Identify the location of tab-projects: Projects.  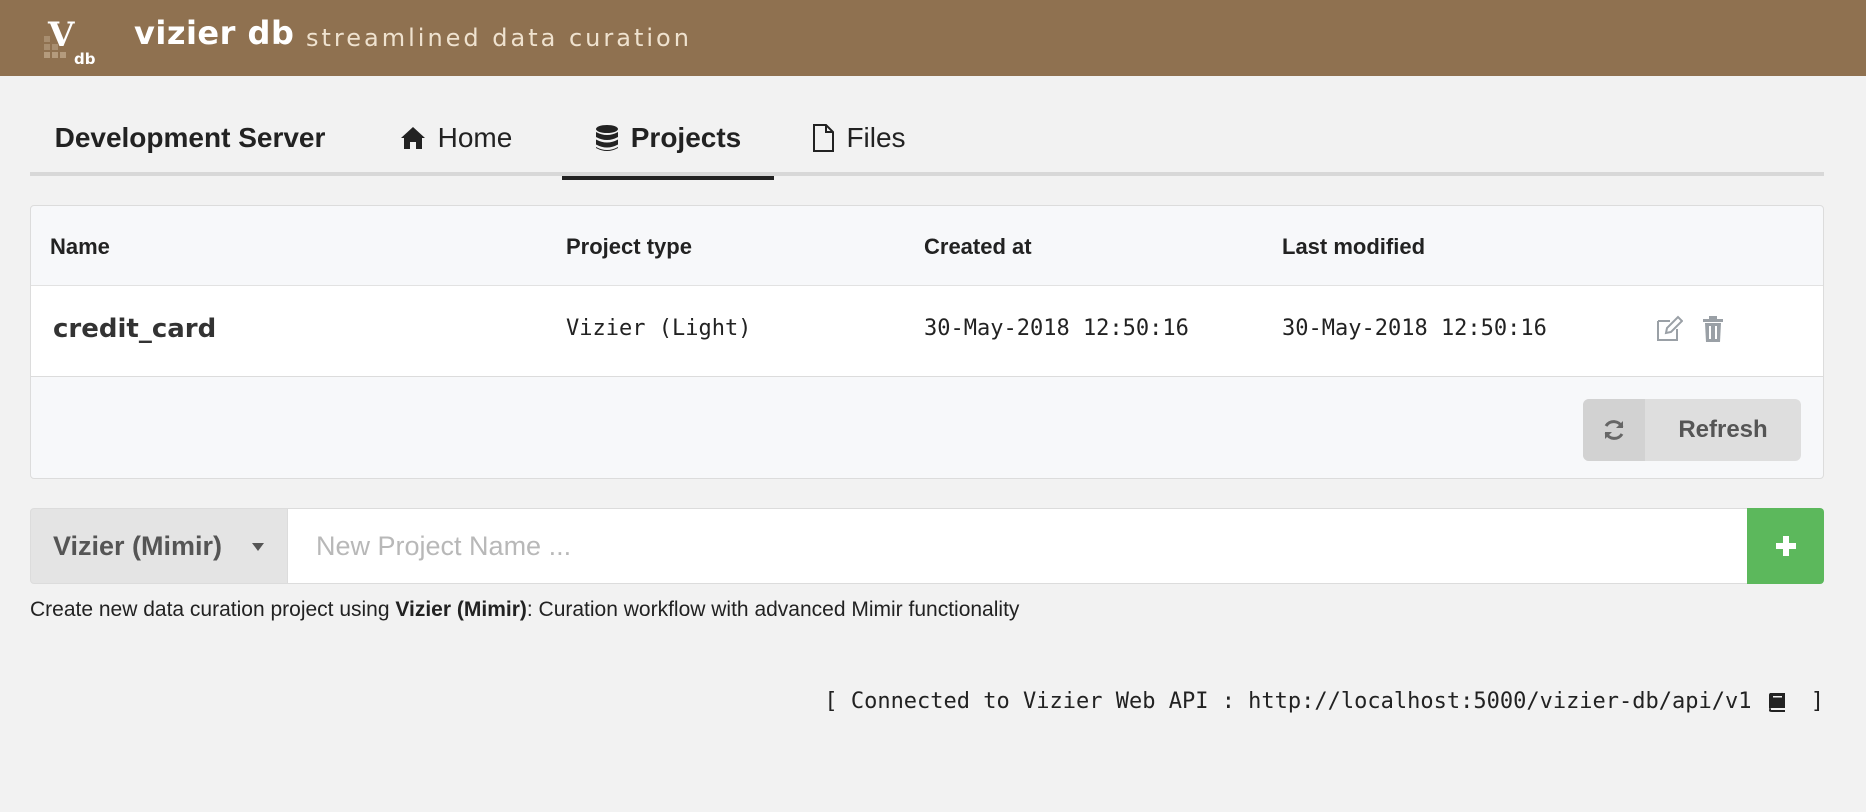
(668, 140).